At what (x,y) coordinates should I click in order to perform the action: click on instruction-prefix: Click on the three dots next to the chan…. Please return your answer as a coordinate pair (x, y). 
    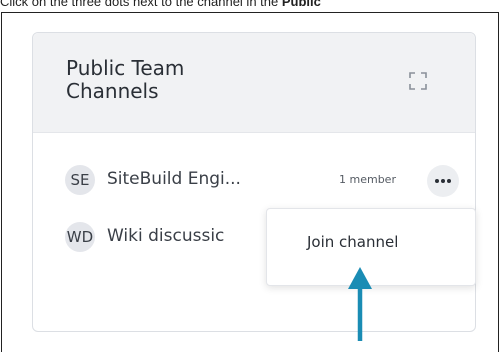
    Looking at the image, I should click on (141, 4).